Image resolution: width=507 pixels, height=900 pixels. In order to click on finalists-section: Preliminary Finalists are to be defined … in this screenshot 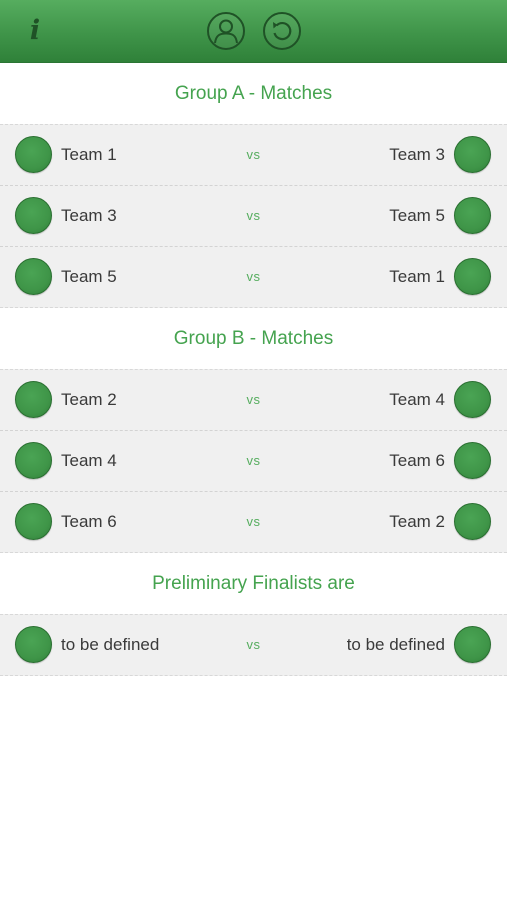, I will do `click(253, 614)`.